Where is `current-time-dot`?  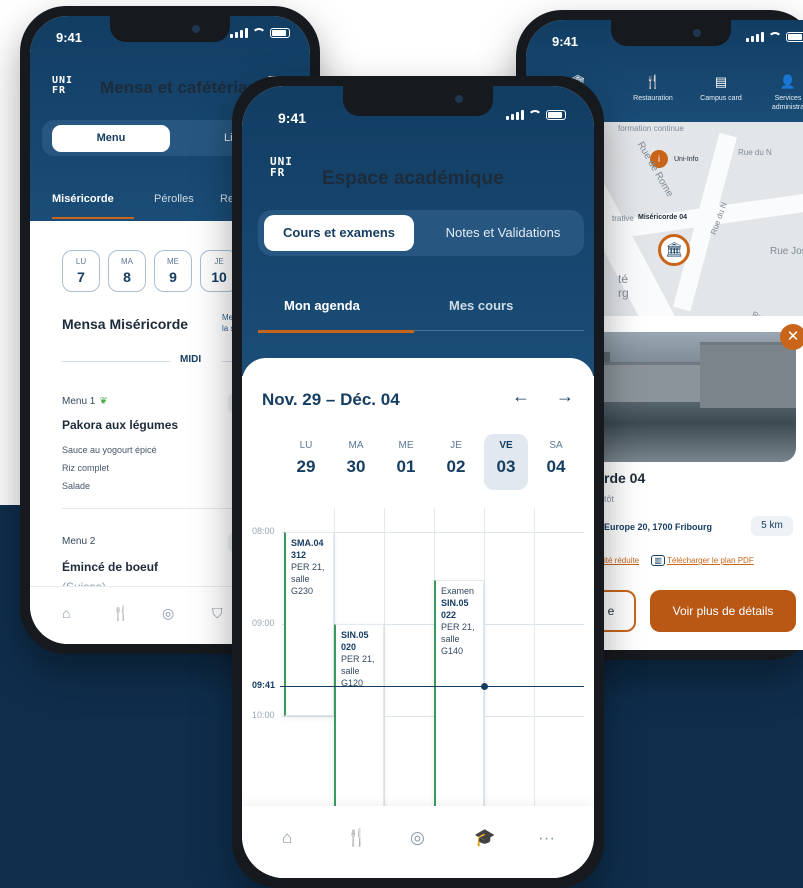 current-time-dot is located at coordinates (484, 686).